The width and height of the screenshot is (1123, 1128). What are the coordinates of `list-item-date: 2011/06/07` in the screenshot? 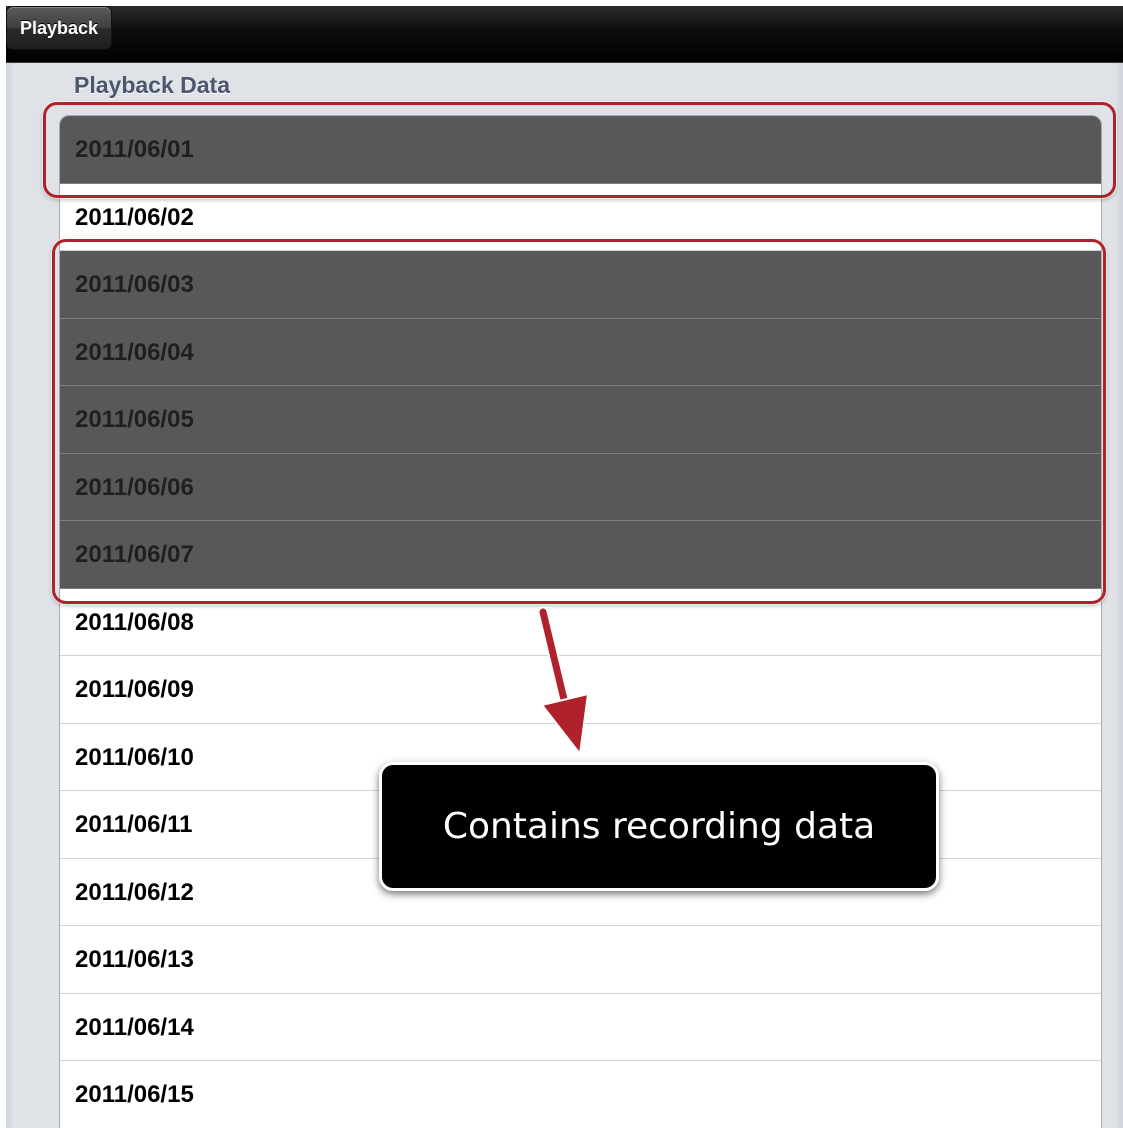 It's located at (580, 555).